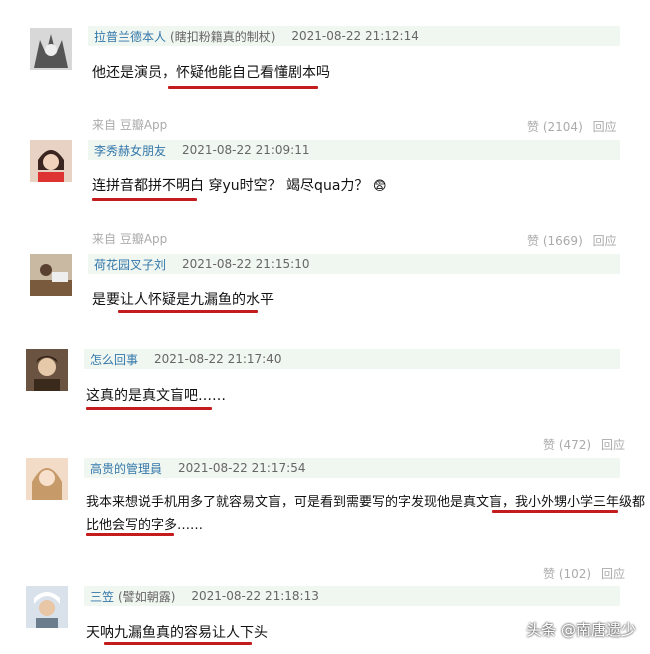 The image size is (650, 654). I want to click on user-tag: (譬如朝露), so click(147, 596).